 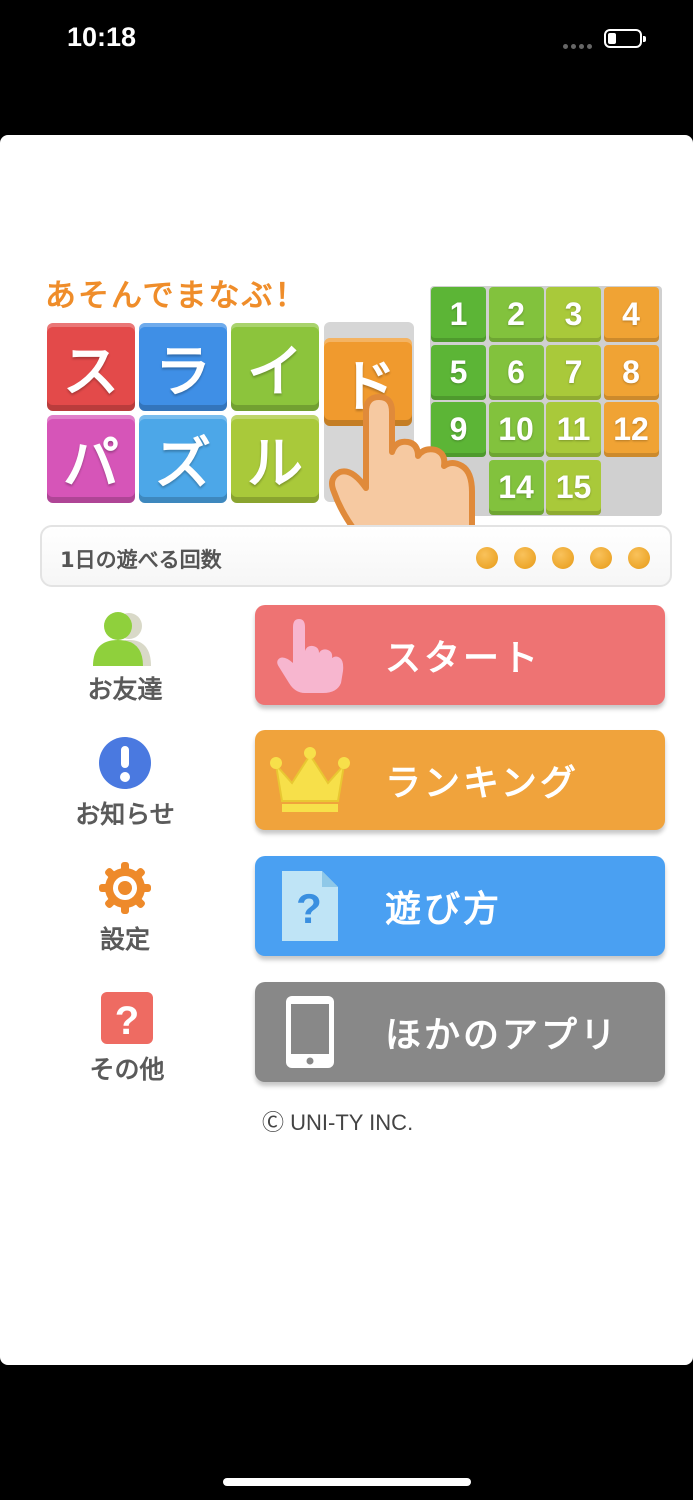 I want to click on news-label: お知らせ, so click(x=125, y=814).